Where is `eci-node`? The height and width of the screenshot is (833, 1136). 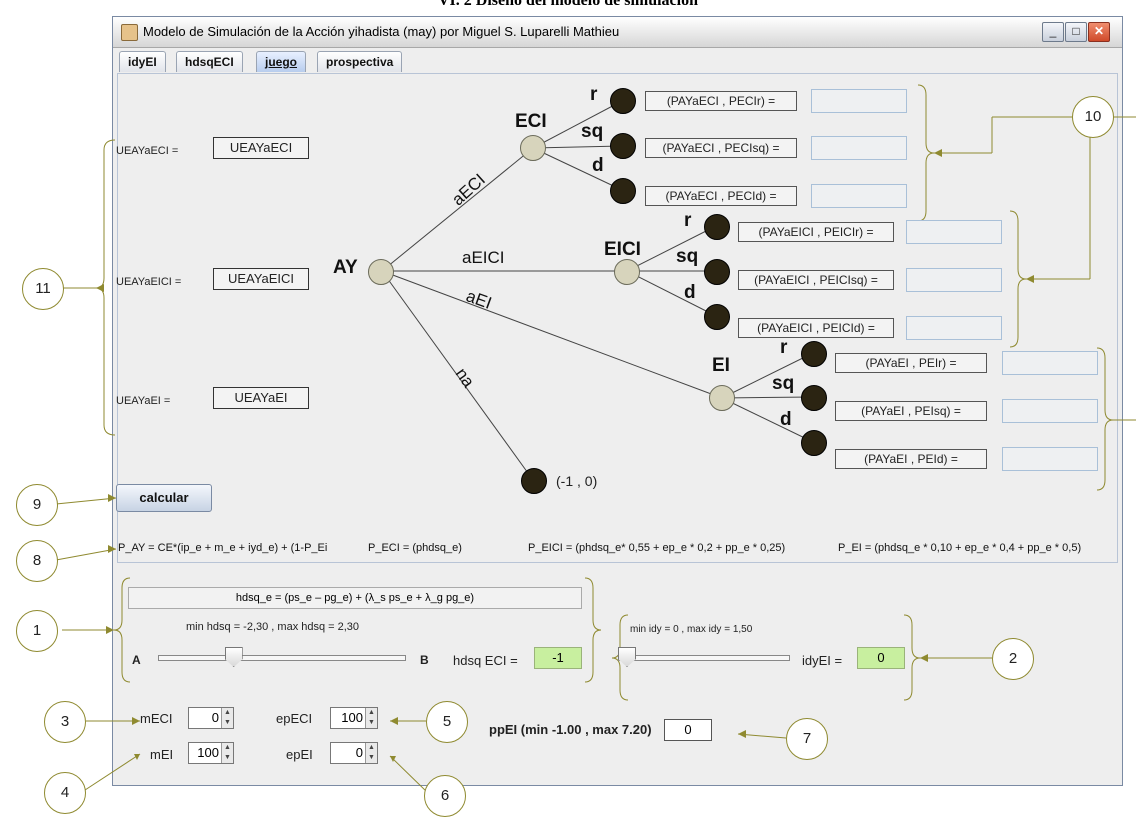
eci-node is located at coordinates (533, 148).